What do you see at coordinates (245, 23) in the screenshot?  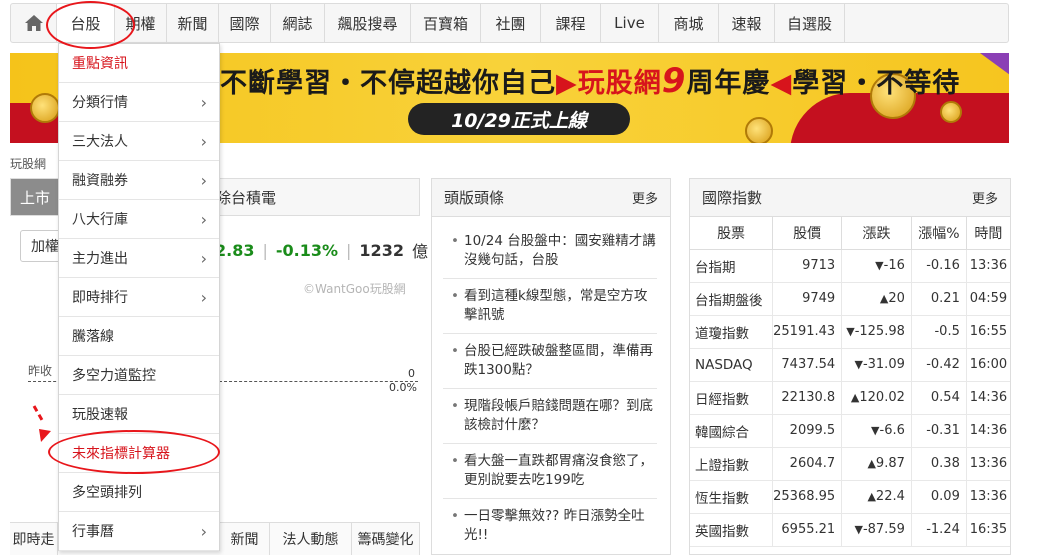 I see `nav-item-international: 國際` at bounding box center [245, 23].